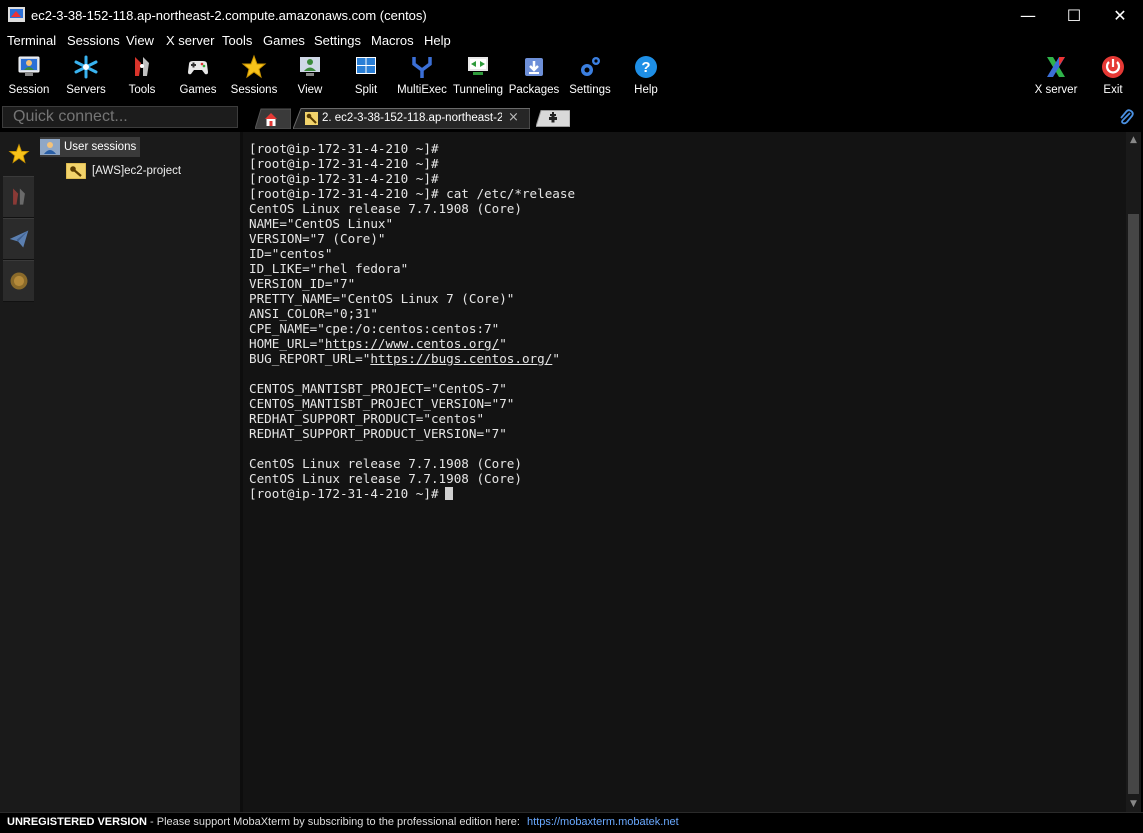 The image size is (1143, 833). I want to click on terminal-prompt: [root@ip-172-31-4-210 ~]#, so click(344, 493).